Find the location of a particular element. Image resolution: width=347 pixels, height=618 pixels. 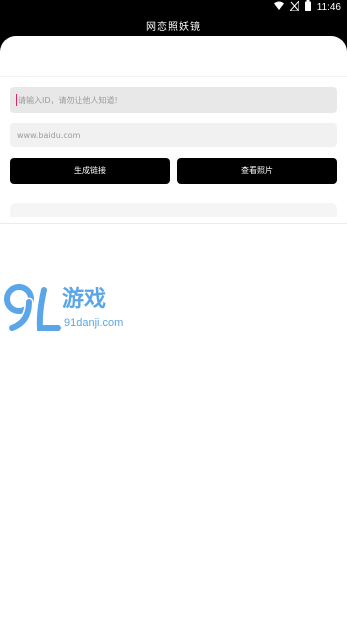

result-box is located at coordinates (173, 210).